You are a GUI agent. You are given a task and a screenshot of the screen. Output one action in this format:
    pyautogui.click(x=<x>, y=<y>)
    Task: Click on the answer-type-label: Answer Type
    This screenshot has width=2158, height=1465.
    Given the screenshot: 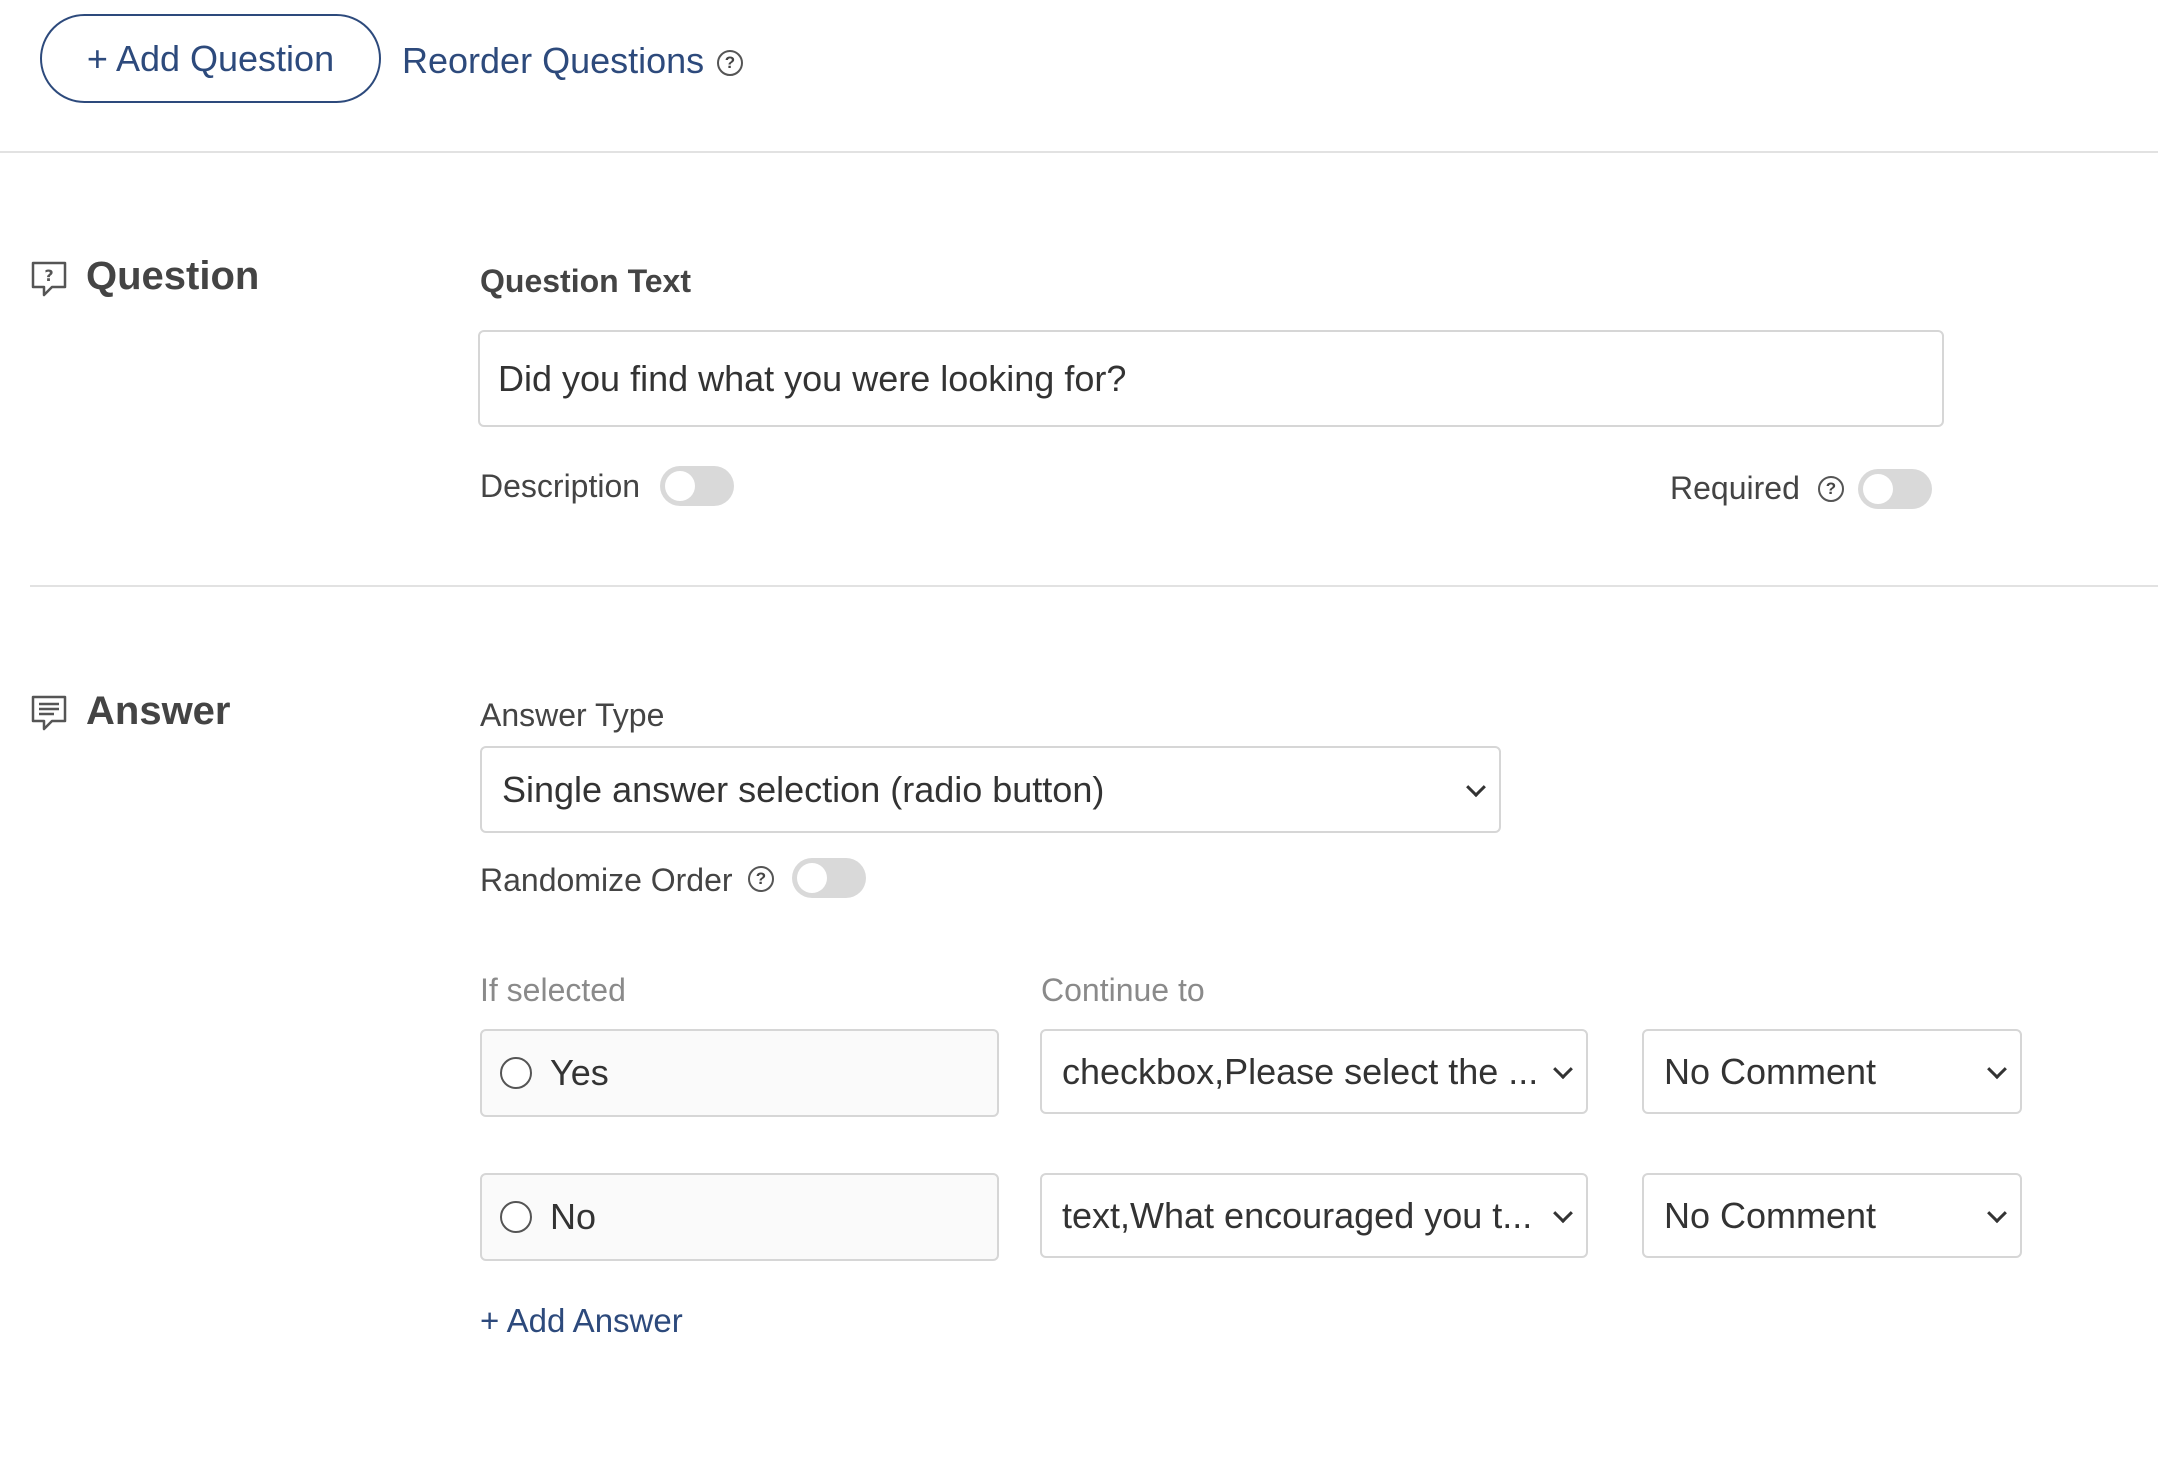 What is the action you would take?
    pyautogui.click(x=572, y=715)
    